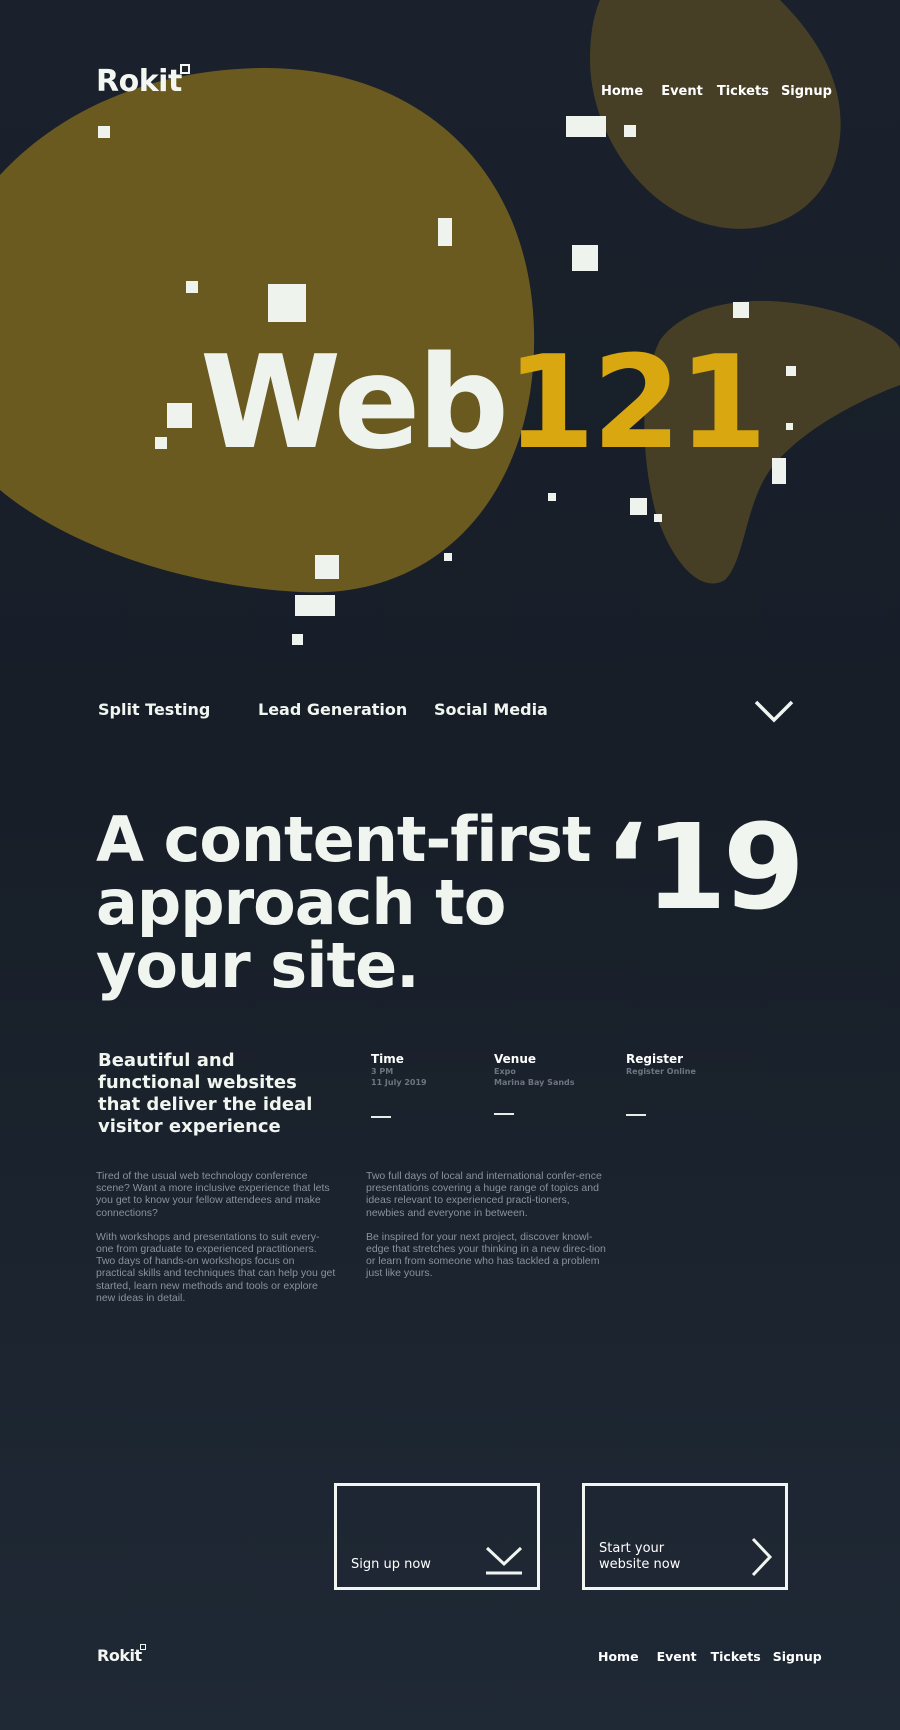 This screenshot has height=1730, width=900. I want to click on detail-time: Time 3 PM 11 July 2019, so click(399, 1085).